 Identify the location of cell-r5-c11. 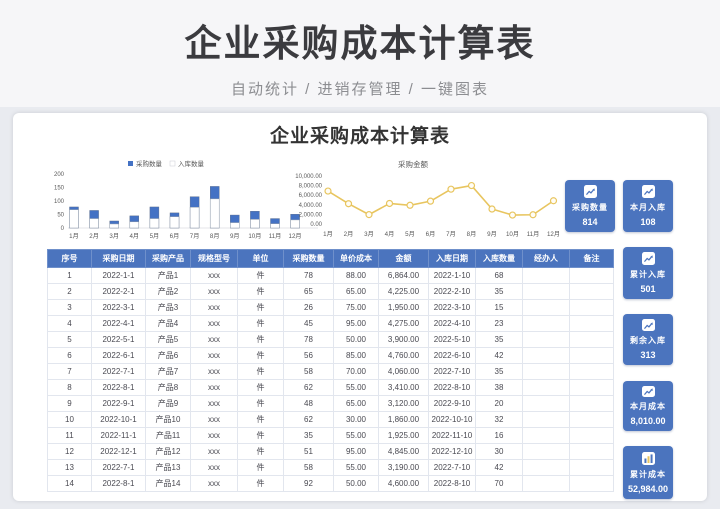
(546, 339).